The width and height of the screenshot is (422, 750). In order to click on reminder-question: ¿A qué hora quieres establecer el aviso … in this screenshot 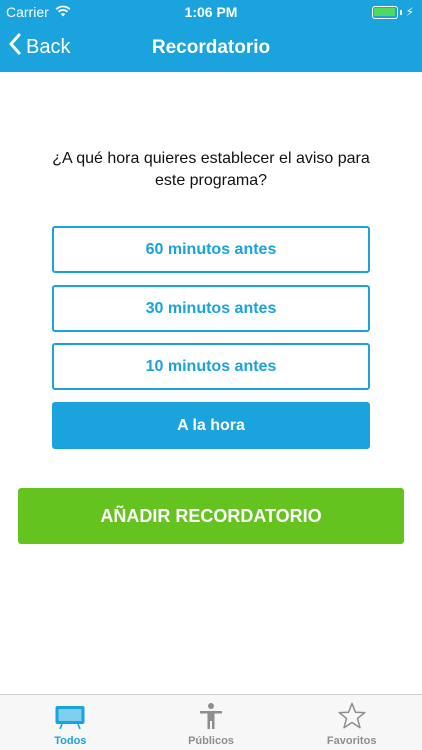, I will do `click(211, 169)`.